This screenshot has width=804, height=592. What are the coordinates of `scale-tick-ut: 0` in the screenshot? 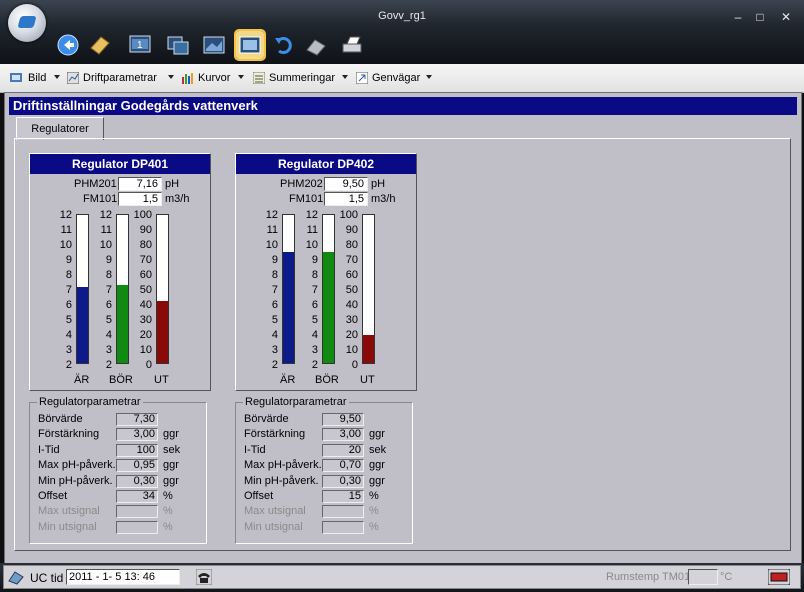 It's located at (148, 365).